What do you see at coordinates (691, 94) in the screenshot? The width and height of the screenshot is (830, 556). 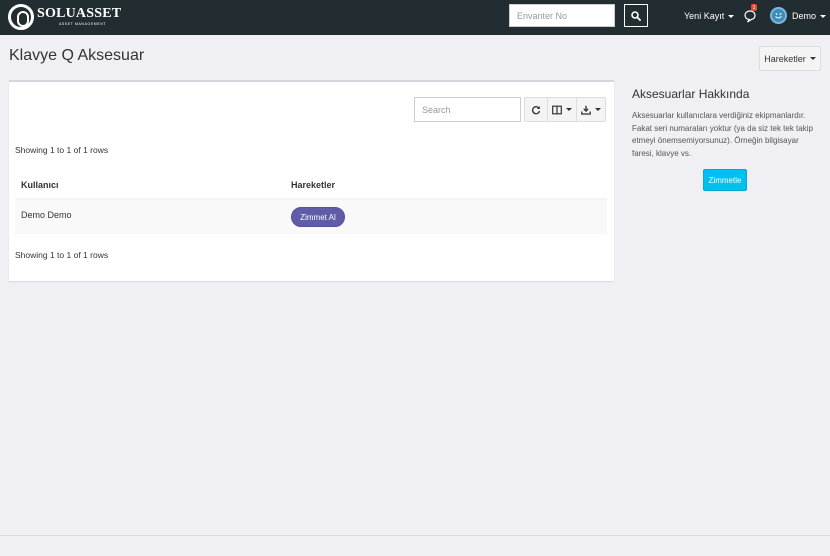 I see `info-title: Aksesuarlar Hakkında` at bounding box center [691, 94].